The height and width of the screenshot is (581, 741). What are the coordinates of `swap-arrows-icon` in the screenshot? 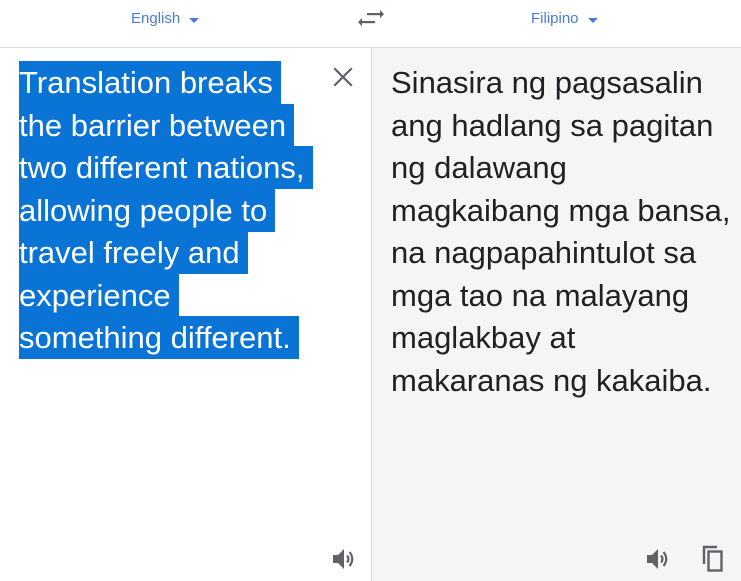 It's located at (371, 18).